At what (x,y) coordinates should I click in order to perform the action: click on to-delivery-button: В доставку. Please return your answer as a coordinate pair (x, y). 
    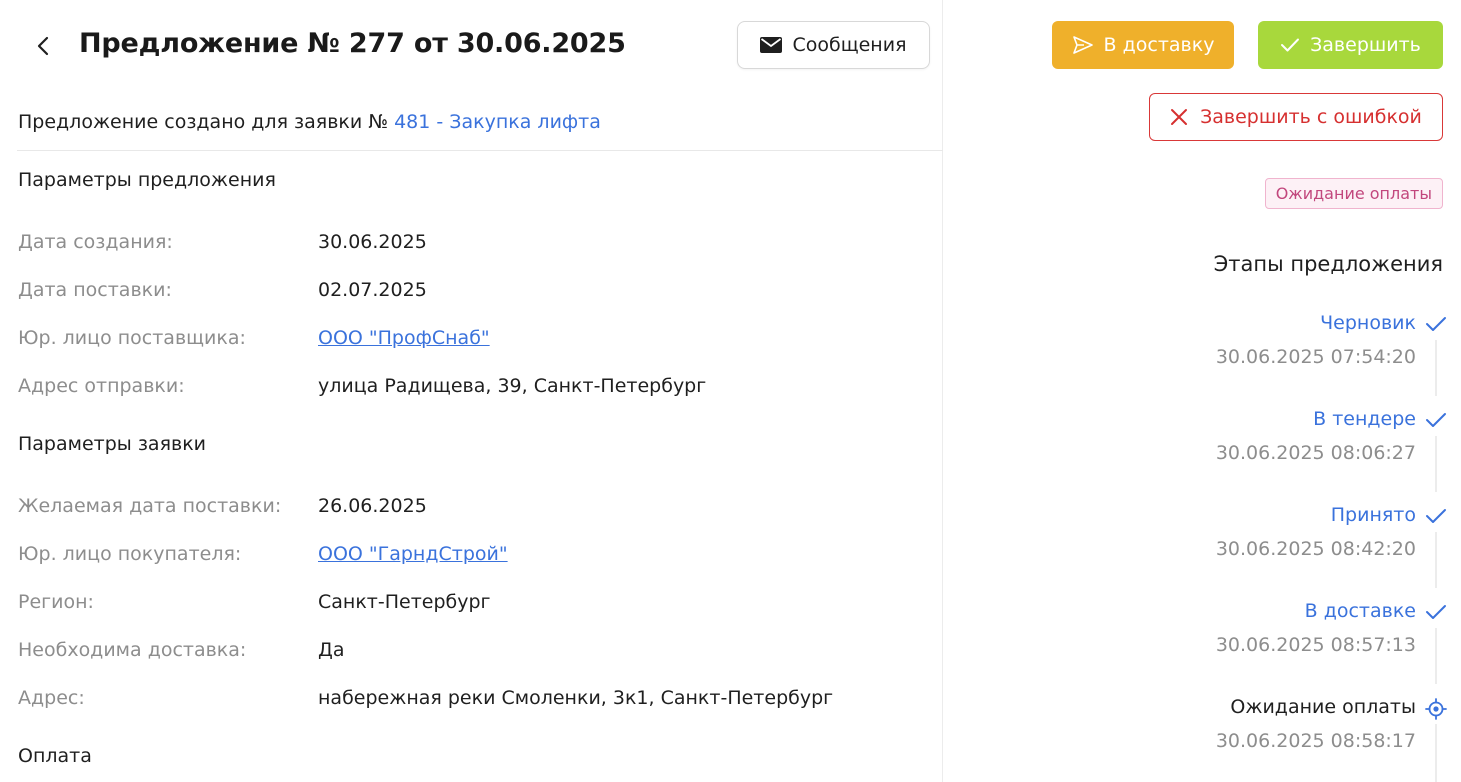
    Looking at the image, I should click on (1143, 45).